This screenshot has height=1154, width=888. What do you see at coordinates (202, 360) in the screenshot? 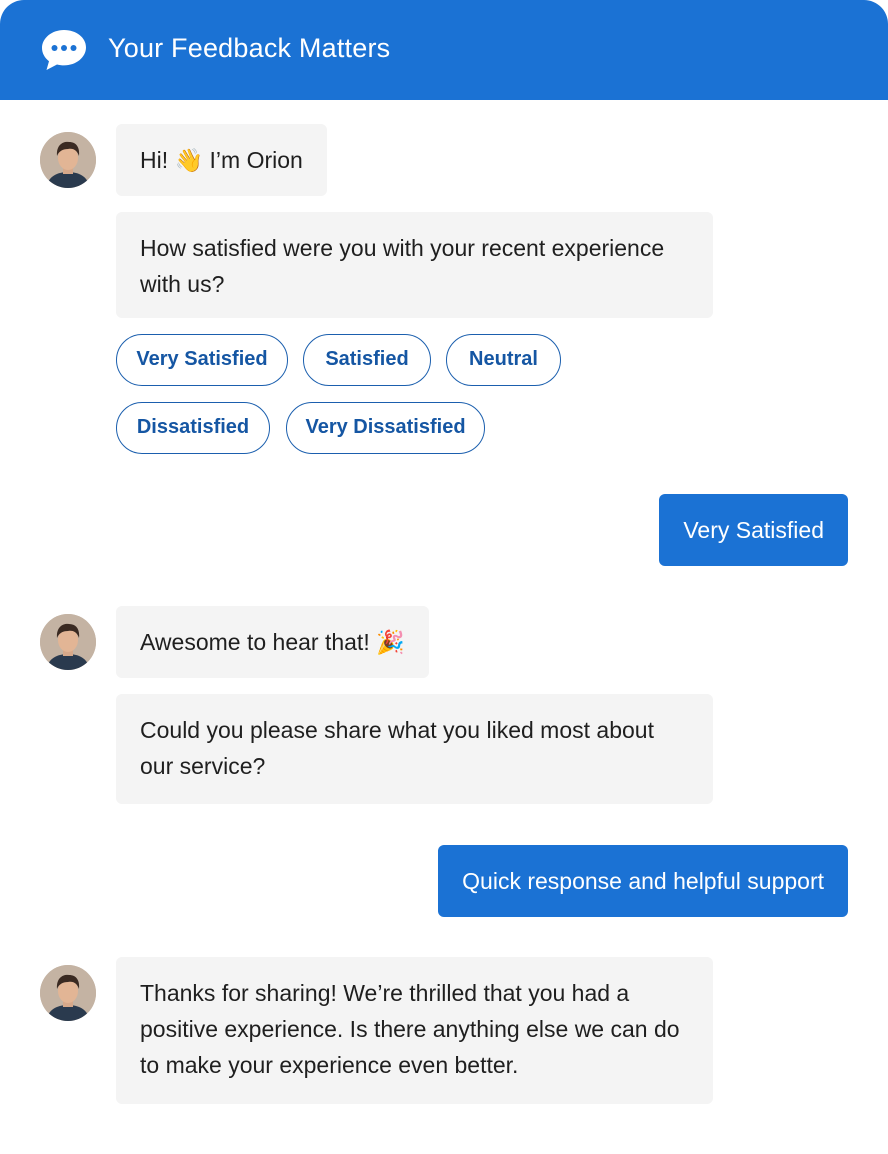
I see `option-very-satisfied-button: Very Satisfied` at bounding box center [202, 360].